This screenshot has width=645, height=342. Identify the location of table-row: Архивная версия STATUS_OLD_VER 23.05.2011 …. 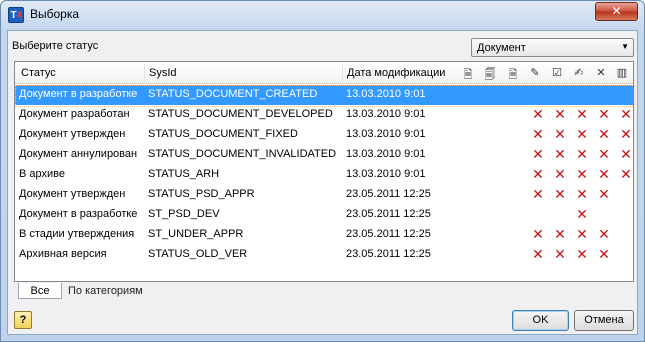
(324, 255).